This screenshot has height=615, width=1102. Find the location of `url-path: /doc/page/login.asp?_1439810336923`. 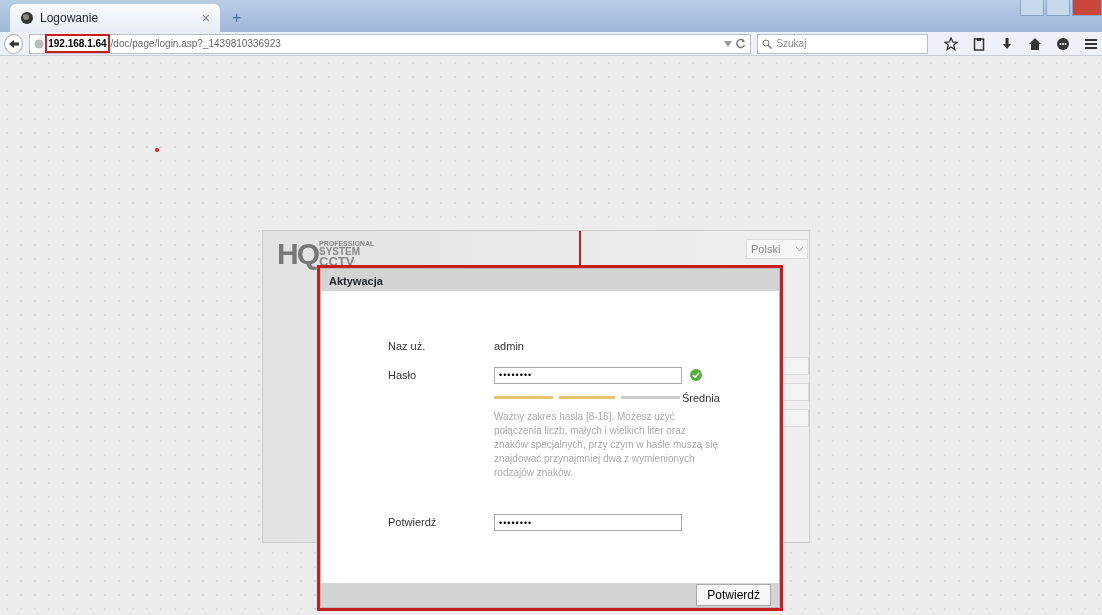

url-path: /doc/page/login.asp?_1439810336923 is located at coordinates (195, 44).